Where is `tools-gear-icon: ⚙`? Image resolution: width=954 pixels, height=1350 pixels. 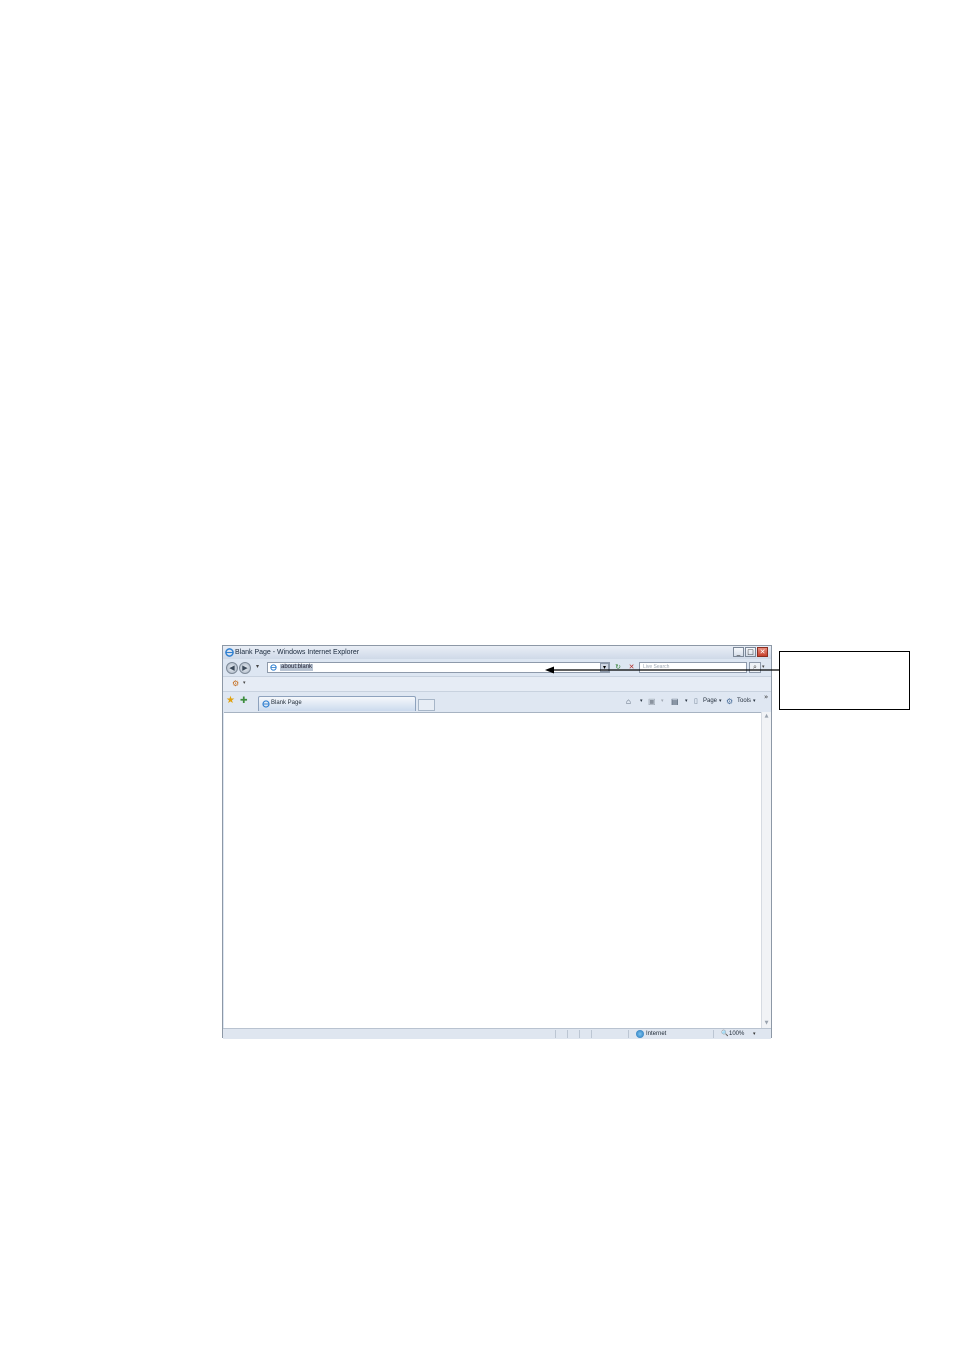
tools-gear-icon: ⚙ is located at coordinates (729, 701).